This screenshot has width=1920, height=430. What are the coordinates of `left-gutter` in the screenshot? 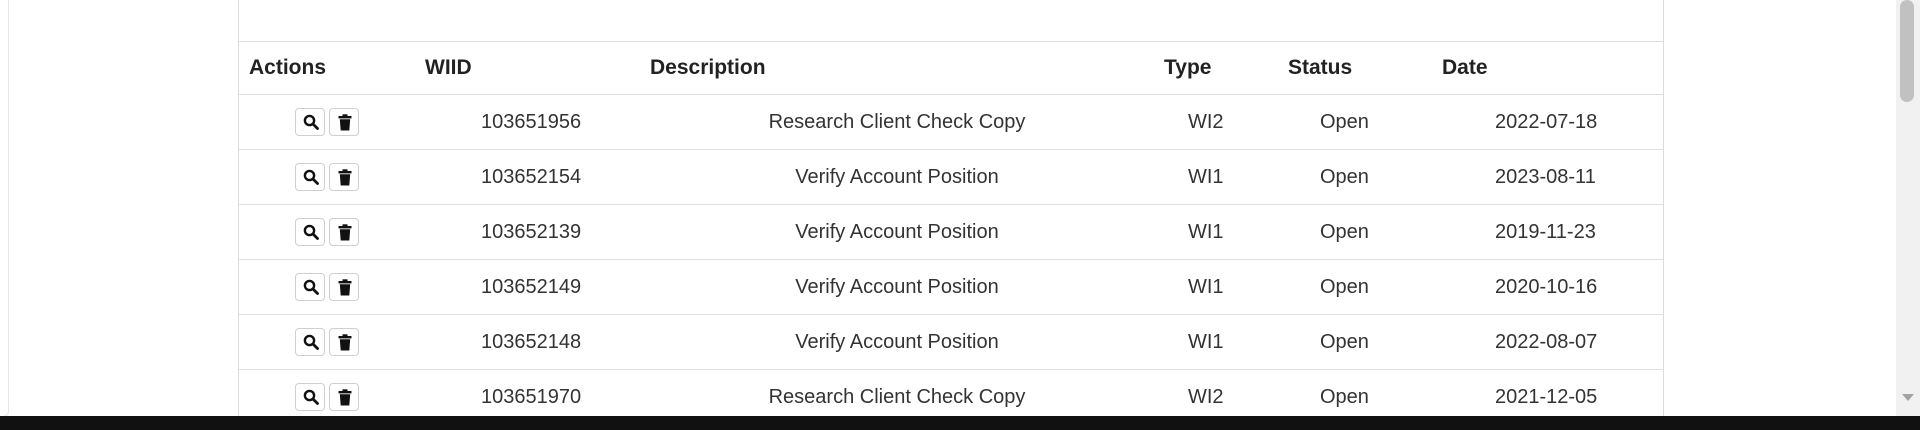 It's located at (4, 208).